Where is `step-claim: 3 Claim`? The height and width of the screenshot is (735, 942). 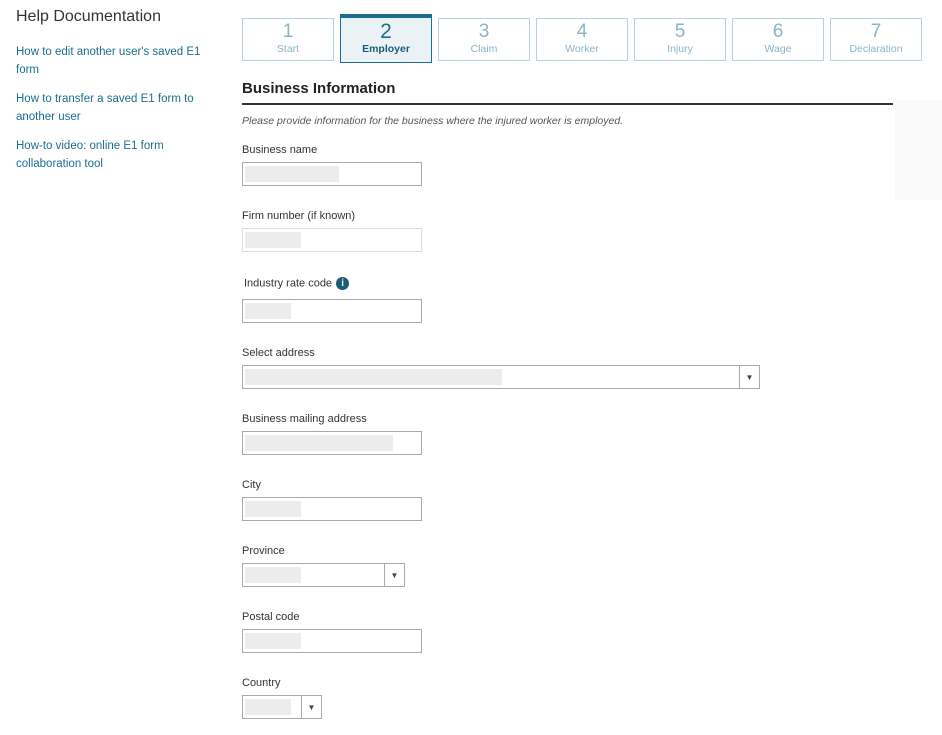
step-claim: 3 Claim is located at coordinates (484, 39).